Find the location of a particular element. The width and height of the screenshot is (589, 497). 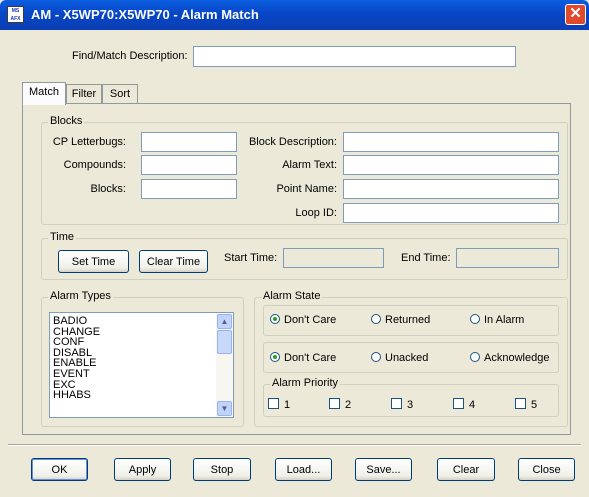

compounds-input is located at coordinates (189, 165).